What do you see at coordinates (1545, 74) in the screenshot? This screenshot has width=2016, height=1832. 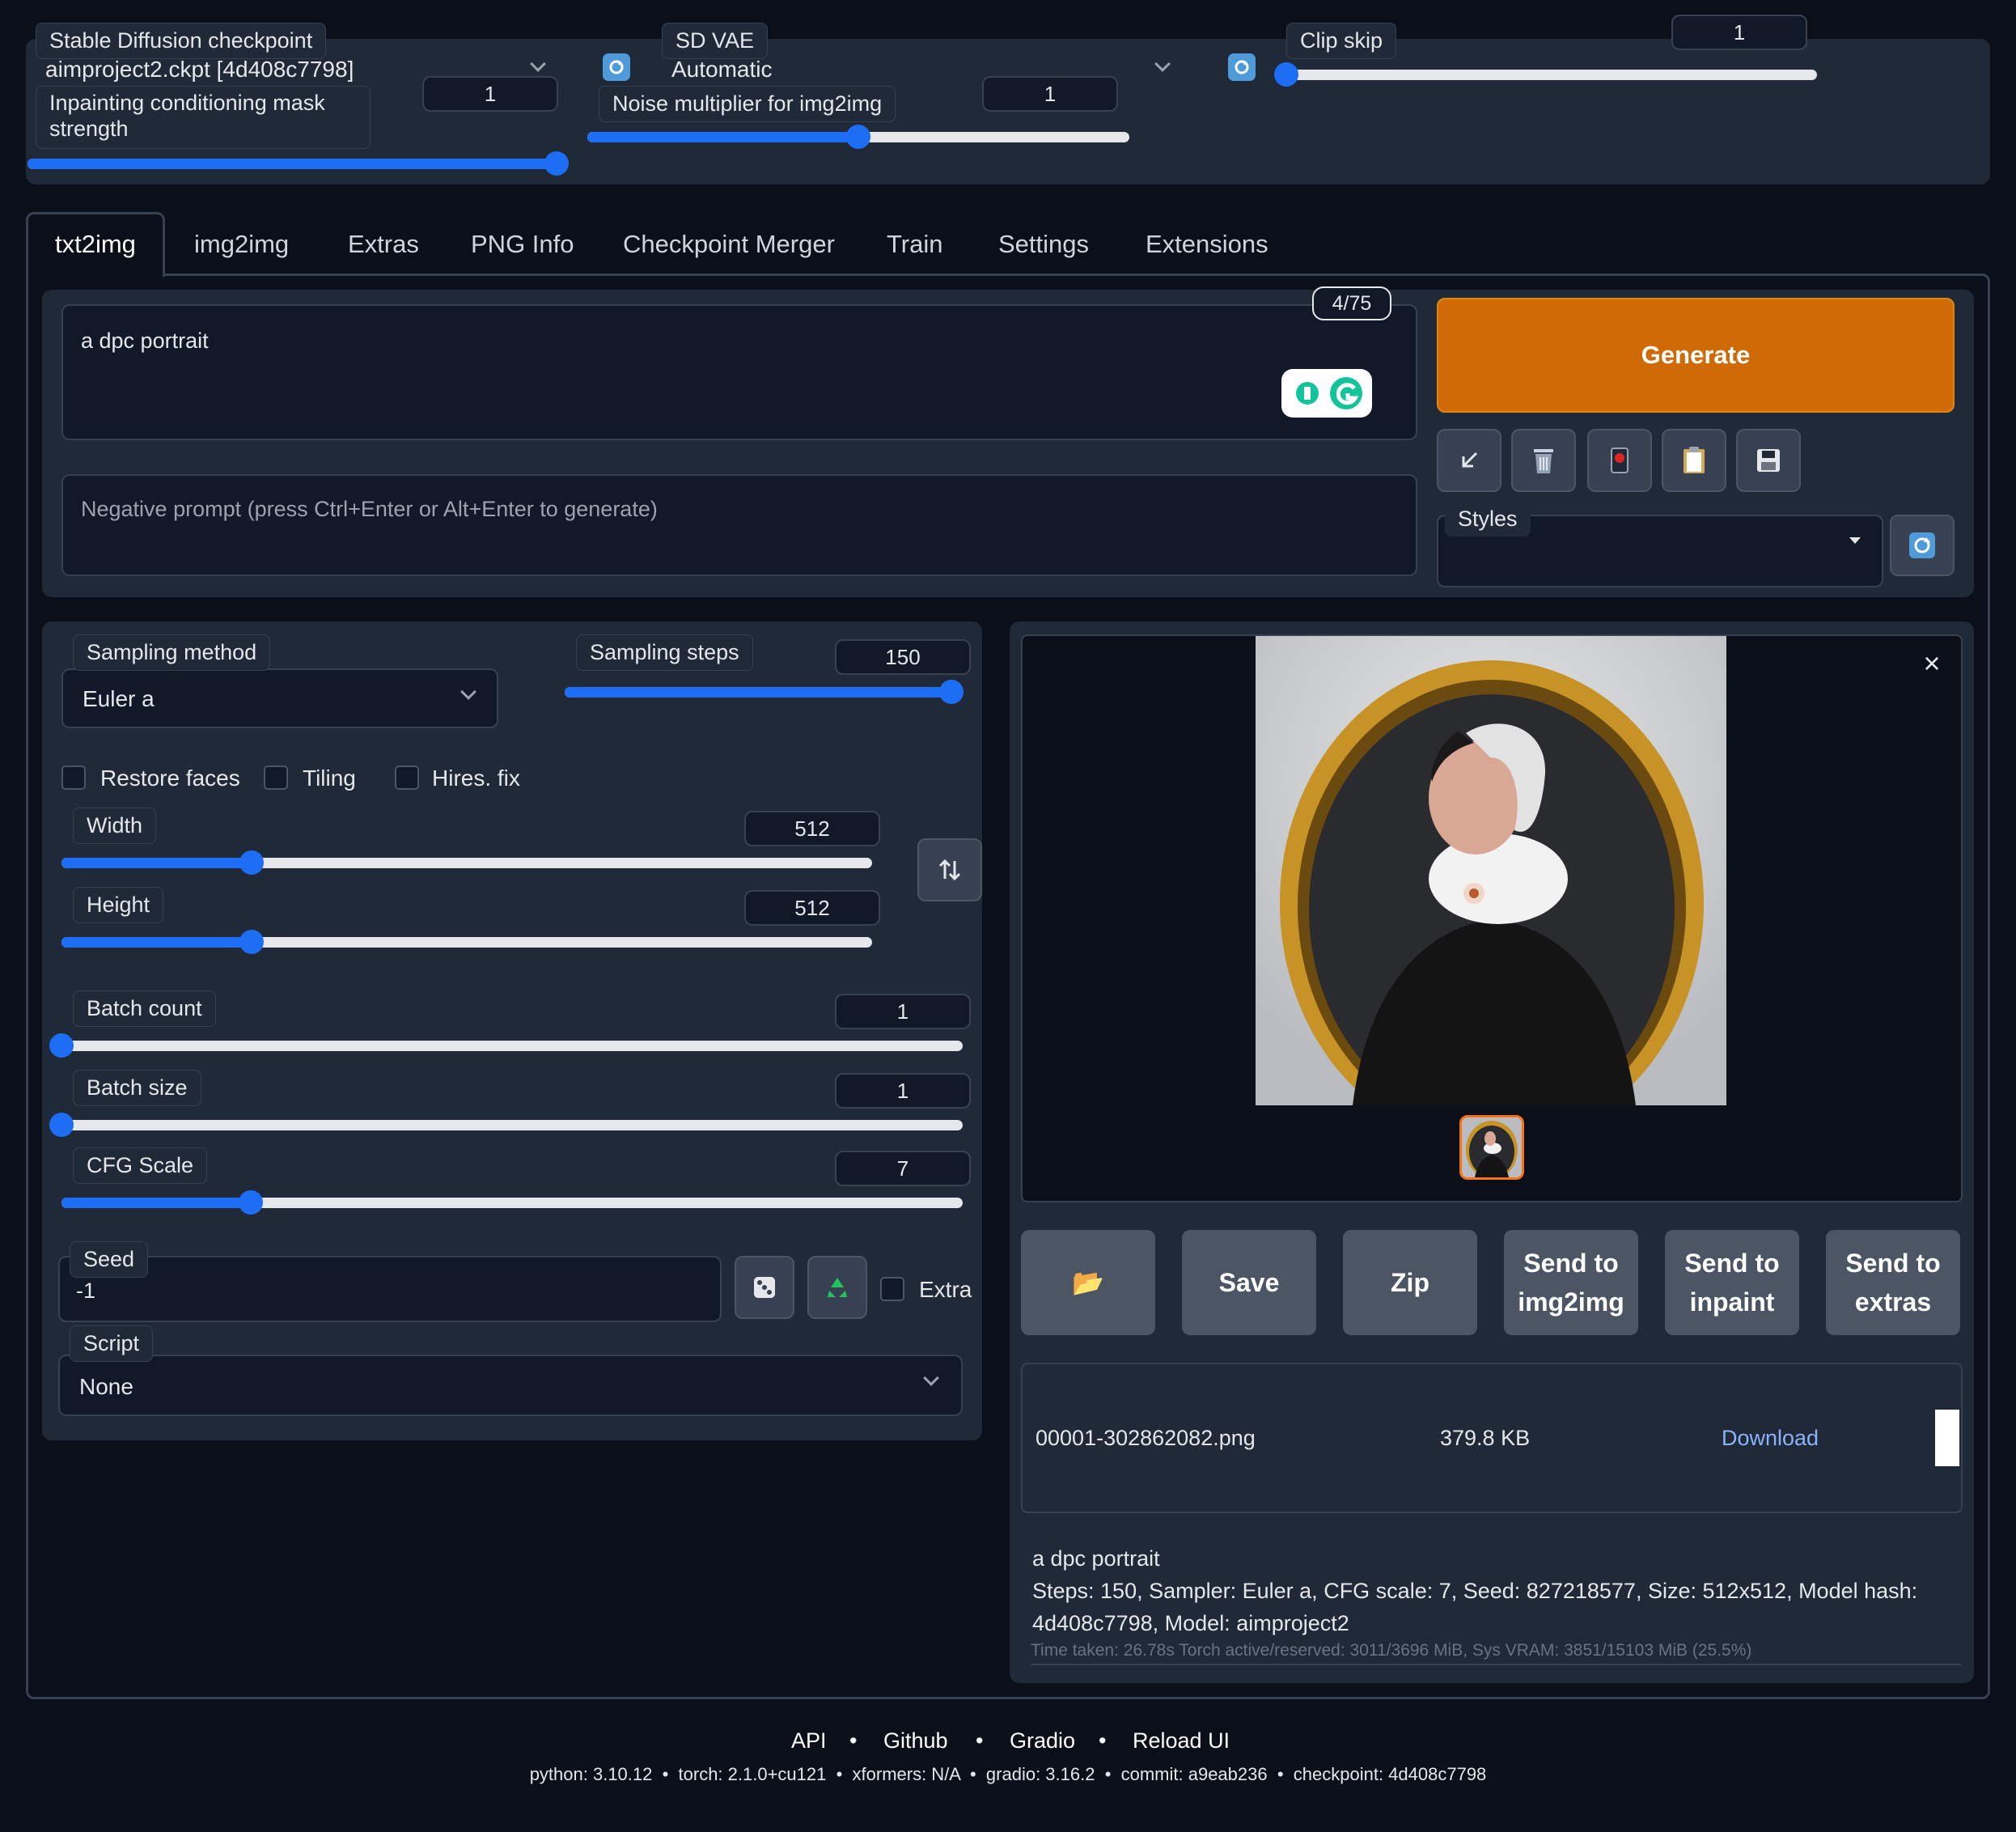 I see `clip-skip-slider` at bounding box center [1545, 74].